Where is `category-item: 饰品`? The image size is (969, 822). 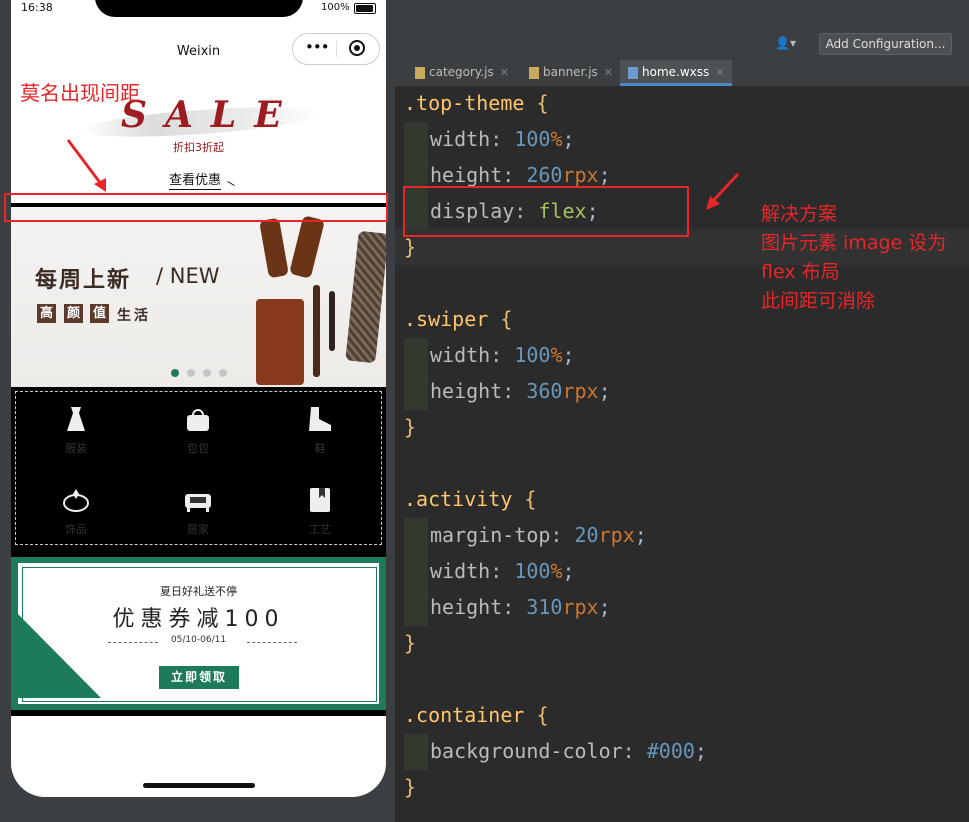 category-item: 饰品 is located at coordinates (76, 512).